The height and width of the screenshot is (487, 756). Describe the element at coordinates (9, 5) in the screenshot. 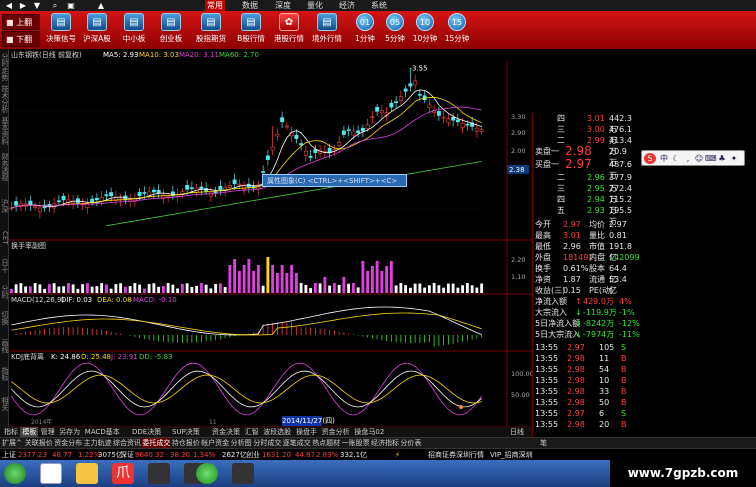

I see `back-icon: ◀` at that location.